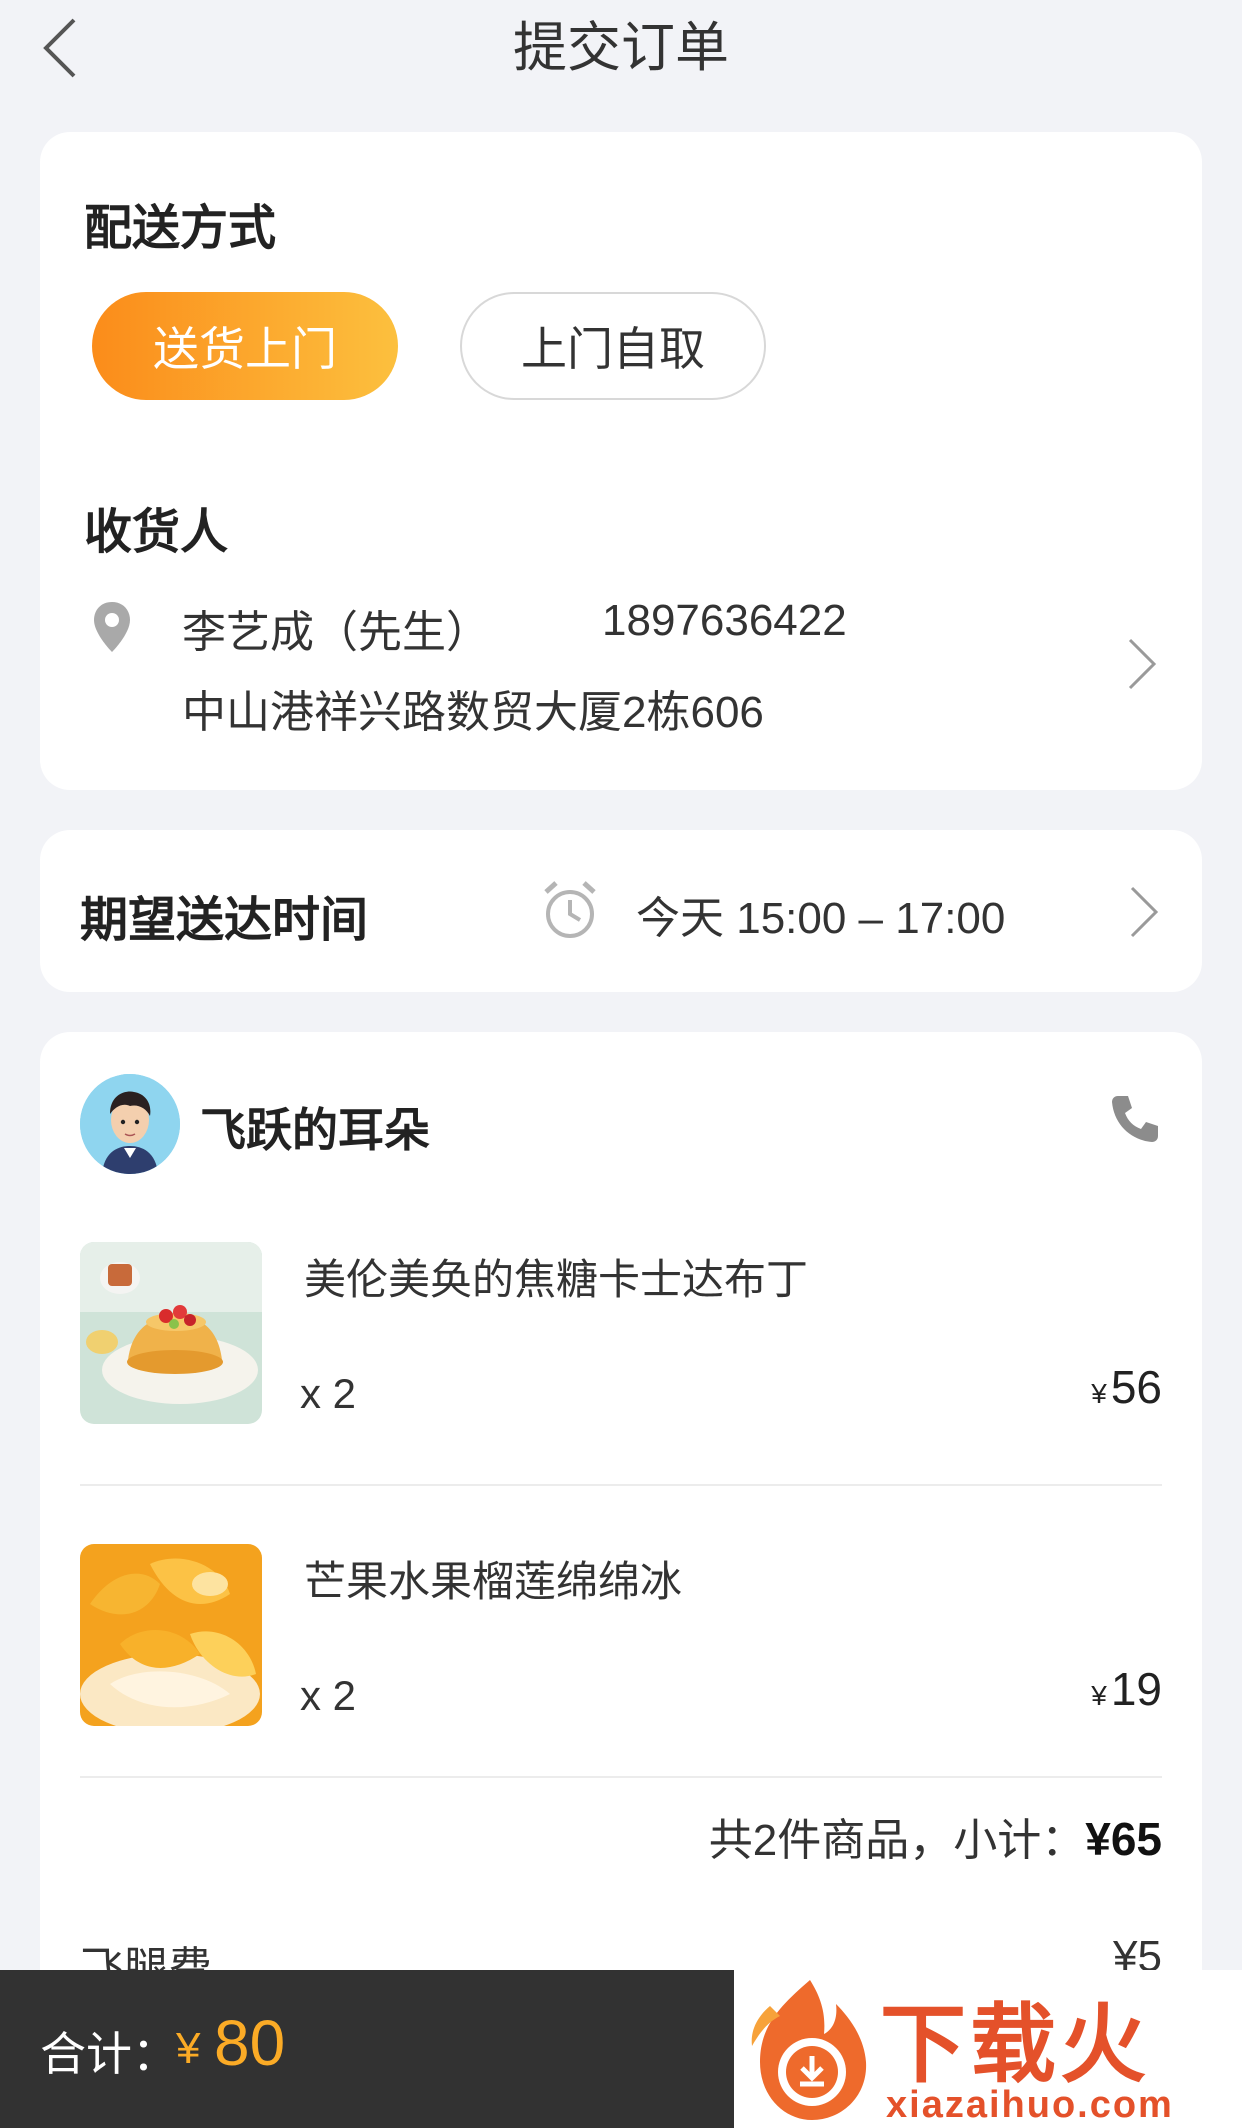  What do you see at coordinates (493, 1581) in the screenshot?
I see `item-name: 芒果水果榴莲绵绵冰` at bounding box center [493, 1581].